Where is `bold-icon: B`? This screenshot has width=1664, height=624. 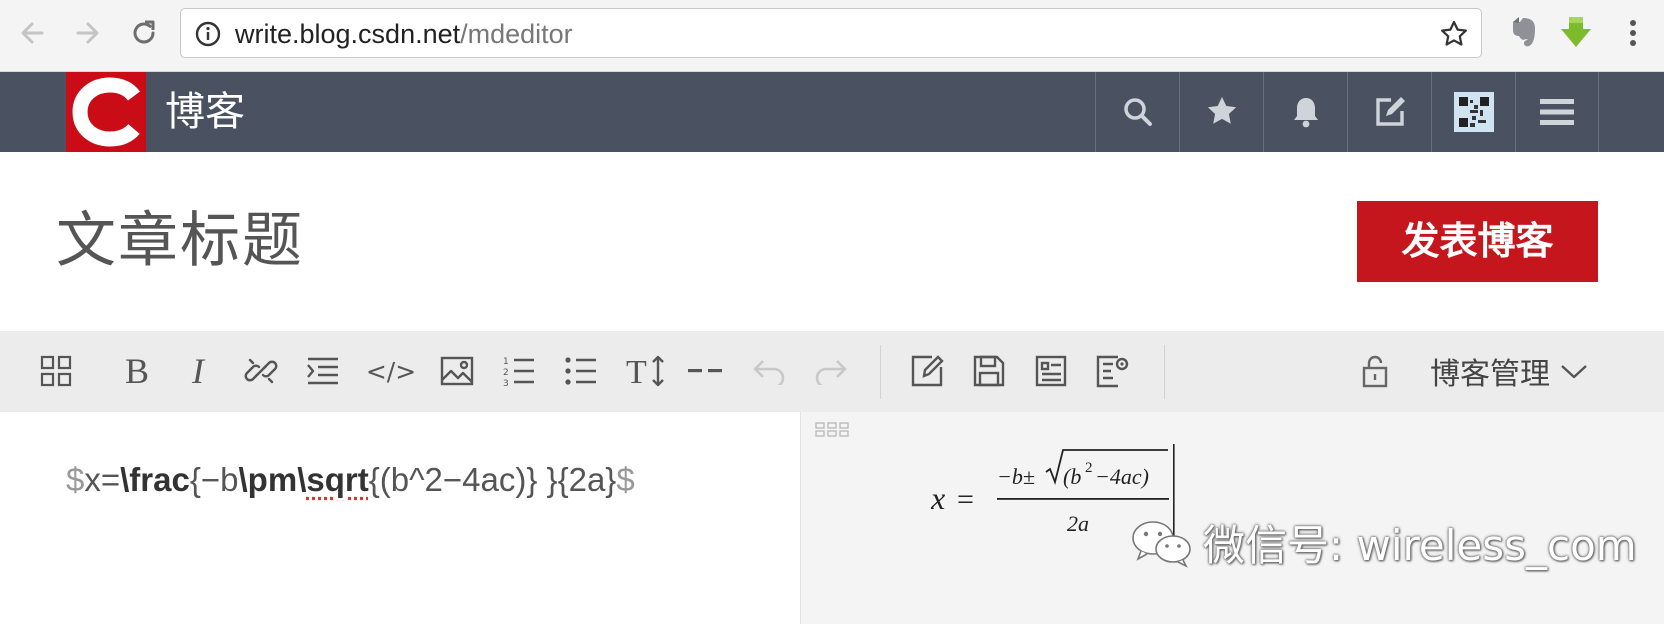
bold-icon: B is located at coordinates (137, 371).